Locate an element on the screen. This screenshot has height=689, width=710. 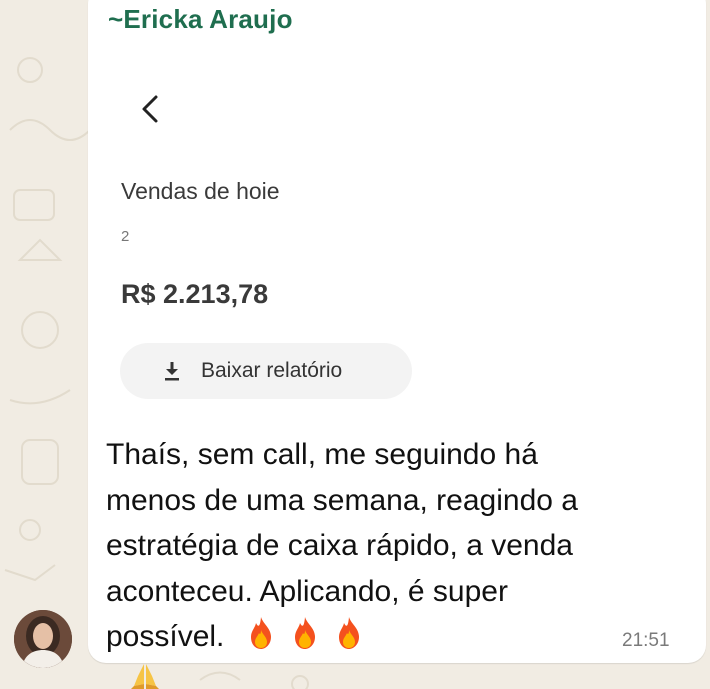
sales-title: Vendas de hoie is located at coordinates (200, 191).